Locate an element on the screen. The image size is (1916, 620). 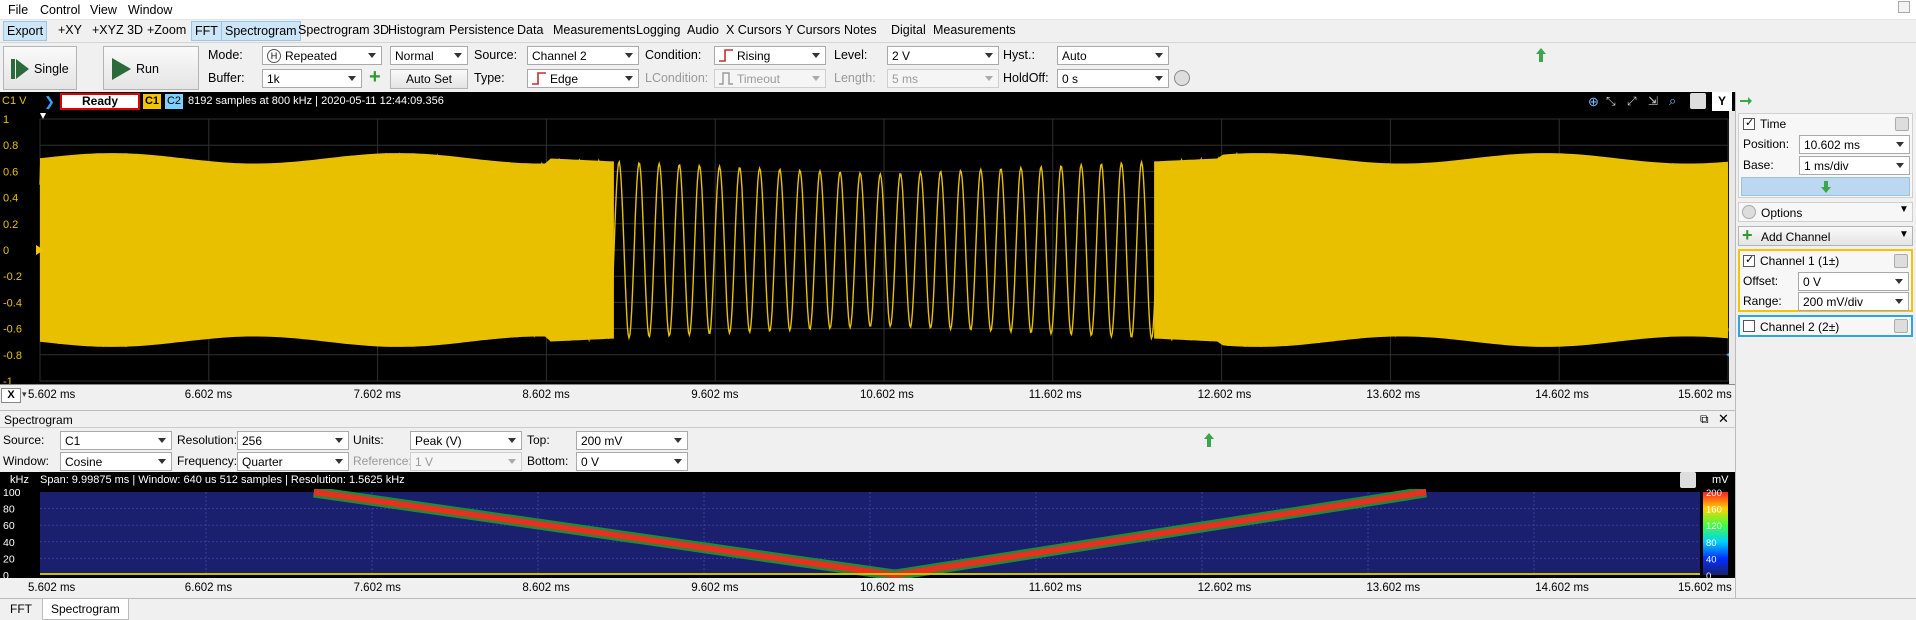
spec-frequency-value: Quarter is located at coordinates (262, 462).